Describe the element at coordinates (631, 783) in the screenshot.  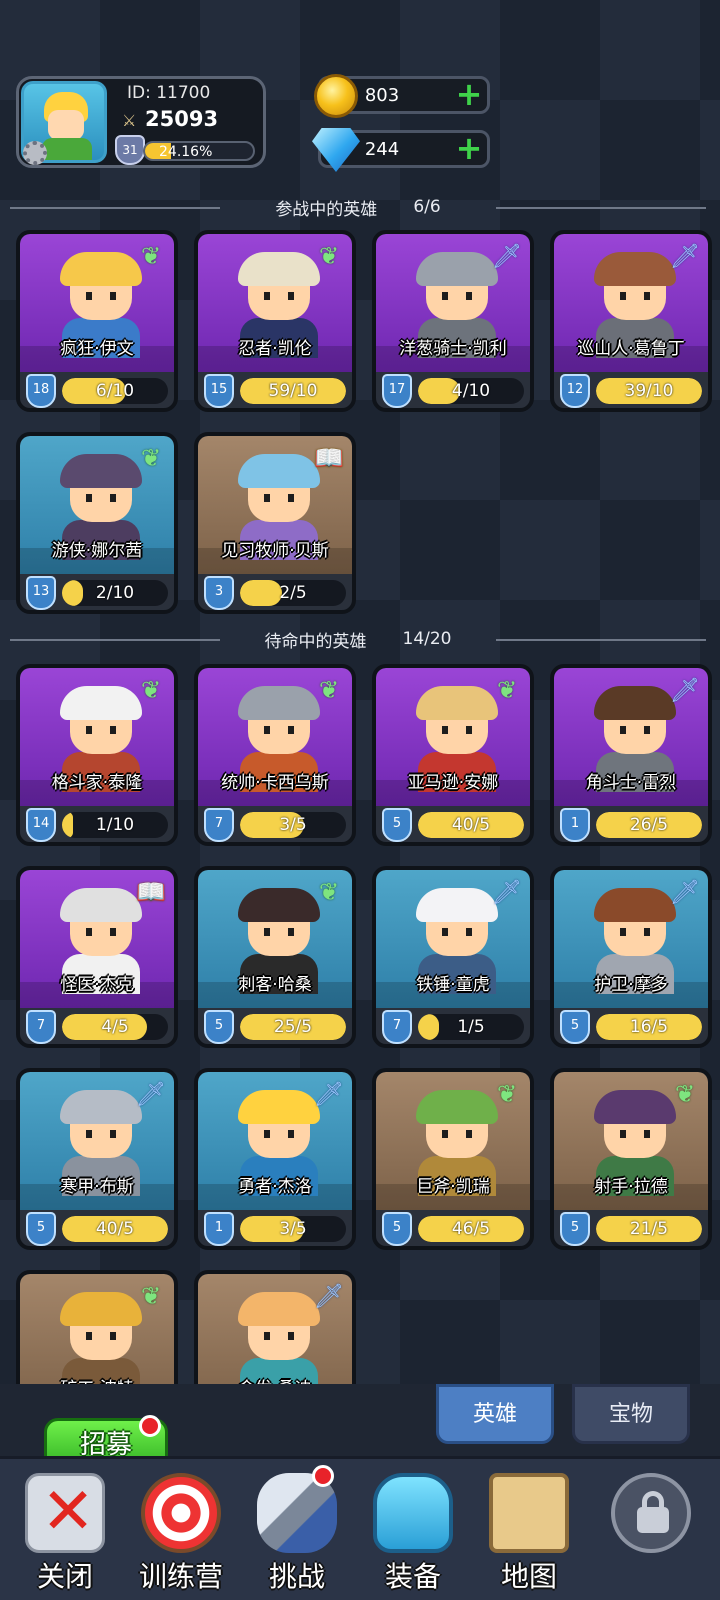
I see `hero-name: 角斗士·雷烈` at that location.